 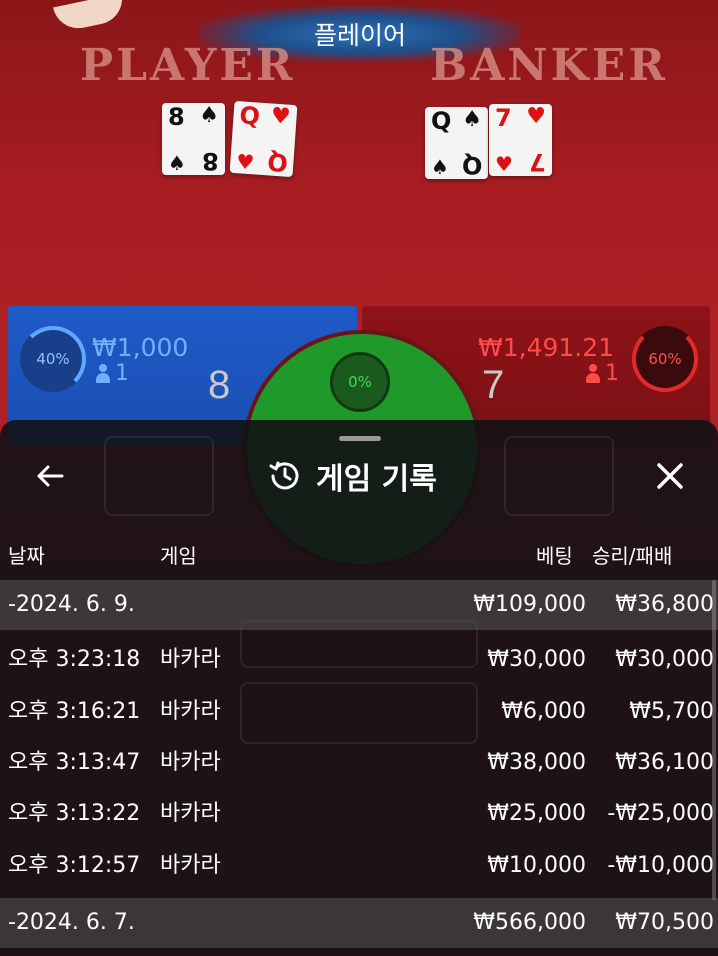 What do you see at coordinates (284, 475) in the screenshot?
I see `history-icon` at bounding box center [284, 475].